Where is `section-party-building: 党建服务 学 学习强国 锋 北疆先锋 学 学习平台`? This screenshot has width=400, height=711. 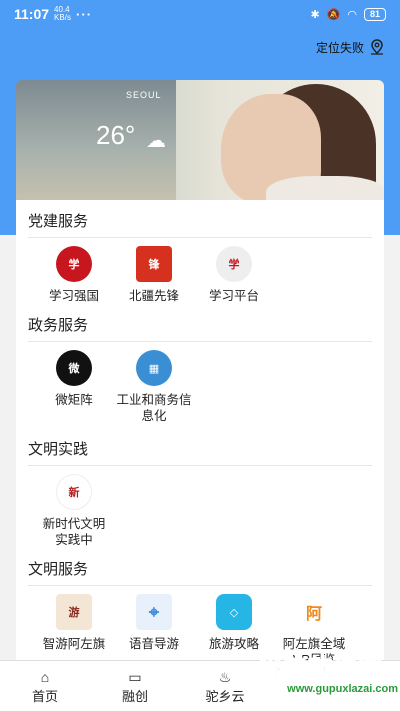 section-party-building: 党建服务 学 学习强国 锋 北疆先锋 学 学习平台 is located at coordinates (200, 252).